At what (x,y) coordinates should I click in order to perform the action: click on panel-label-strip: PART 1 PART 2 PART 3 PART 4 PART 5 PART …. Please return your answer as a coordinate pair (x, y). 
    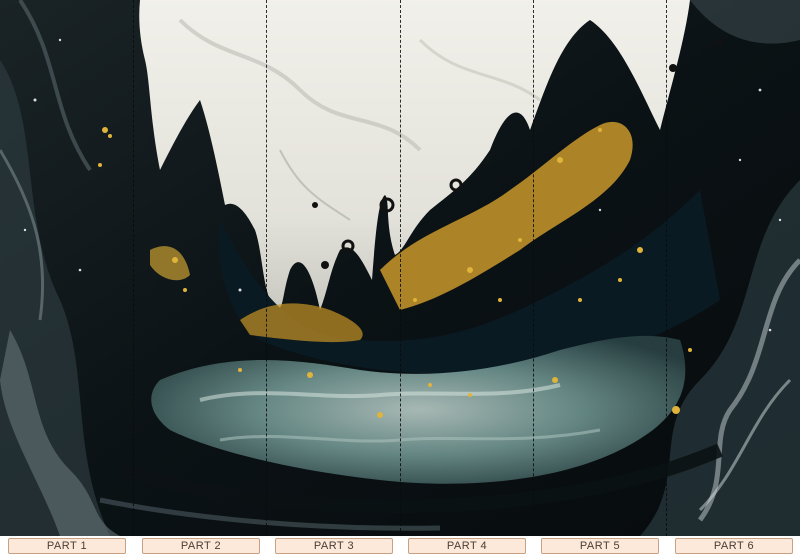
    Looking at the image, I should click on (400, 545).